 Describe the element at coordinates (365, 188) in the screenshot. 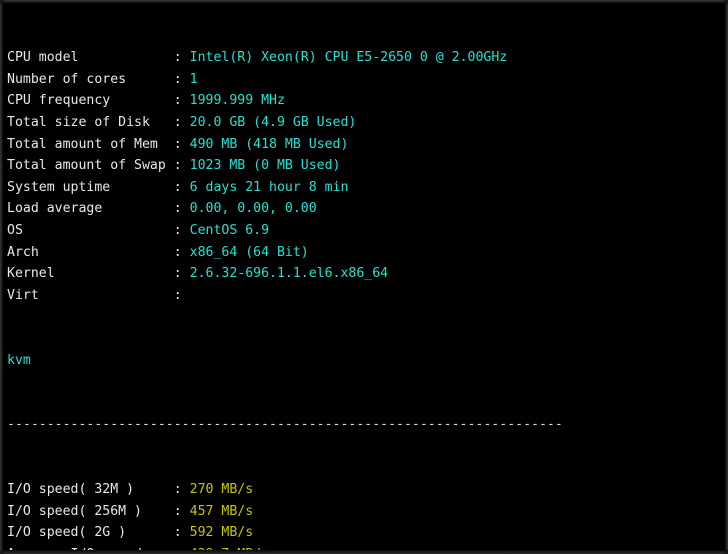

I see `sysinfo-row: System uptime : 6 days 21 hour 8 min` at that location.